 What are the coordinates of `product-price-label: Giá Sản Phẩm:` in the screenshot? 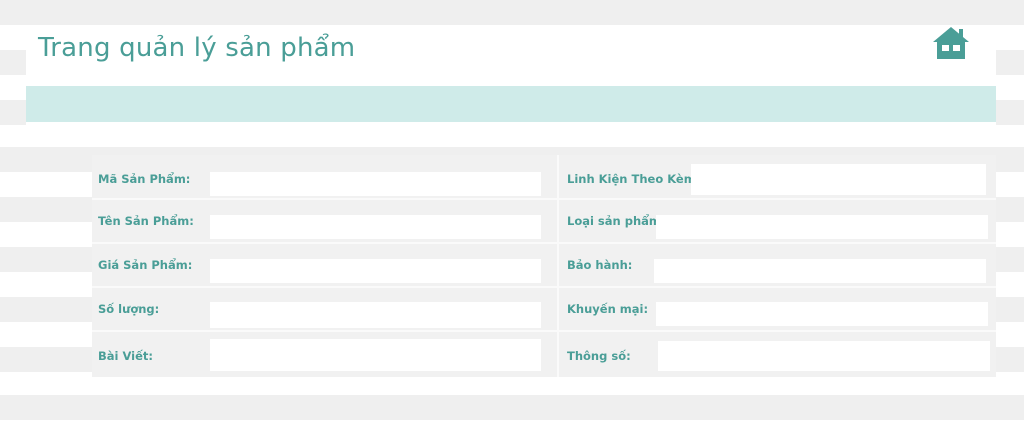 It's located at (145, 265).